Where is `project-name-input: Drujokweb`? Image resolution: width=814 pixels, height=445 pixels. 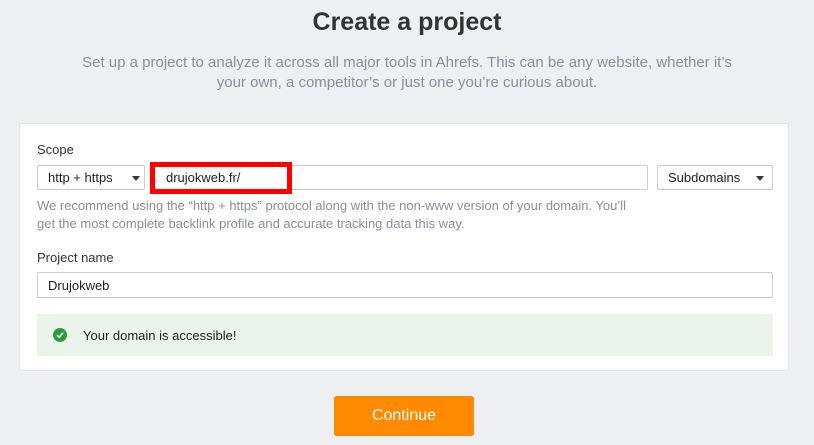 project-name-input: Drujokweb is located at coordinates (405, 285).